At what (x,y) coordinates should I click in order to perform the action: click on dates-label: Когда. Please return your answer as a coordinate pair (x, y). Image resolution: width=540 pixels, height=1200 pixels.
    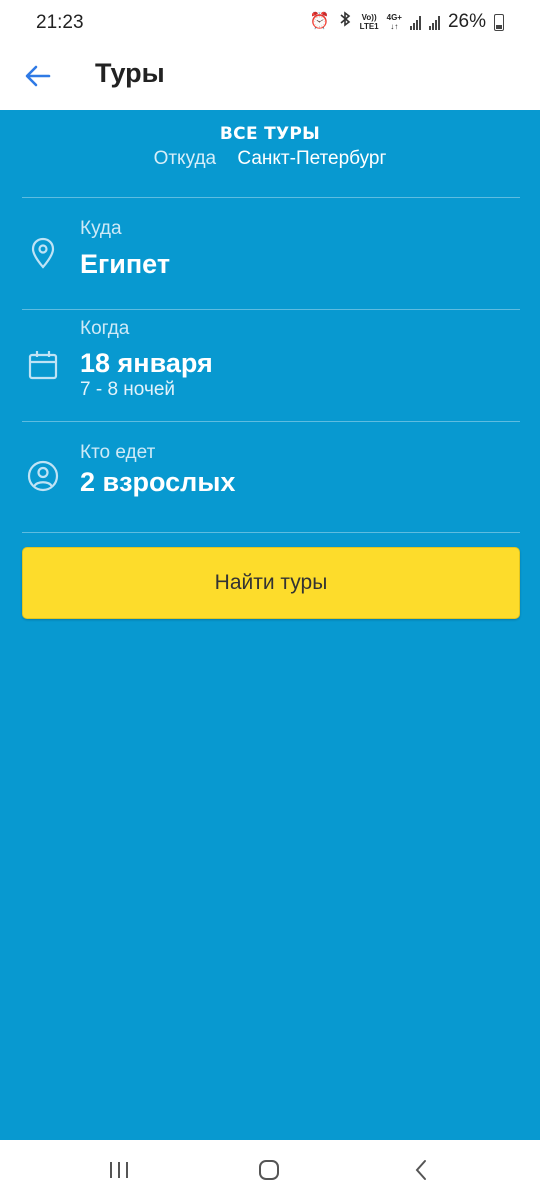
    Looking at the image, I should click on (105, 328).